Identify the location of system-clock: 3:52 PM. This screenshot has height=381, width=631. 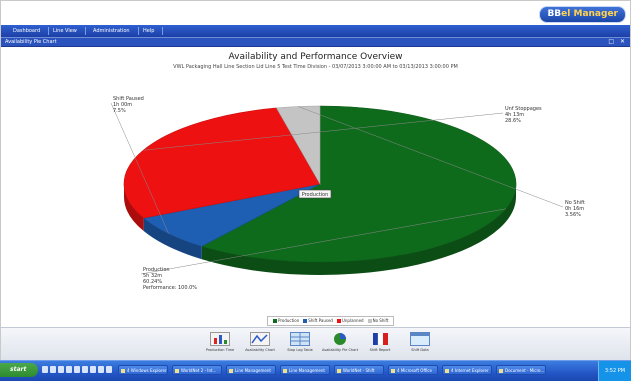
(614, 371).